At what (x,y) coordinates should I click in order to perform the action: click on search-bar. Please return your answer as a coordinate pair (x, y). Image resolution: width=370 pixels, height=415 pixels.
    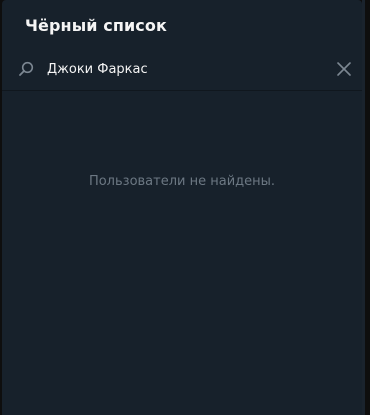
    Looking at the image, I should click on (182, 70).